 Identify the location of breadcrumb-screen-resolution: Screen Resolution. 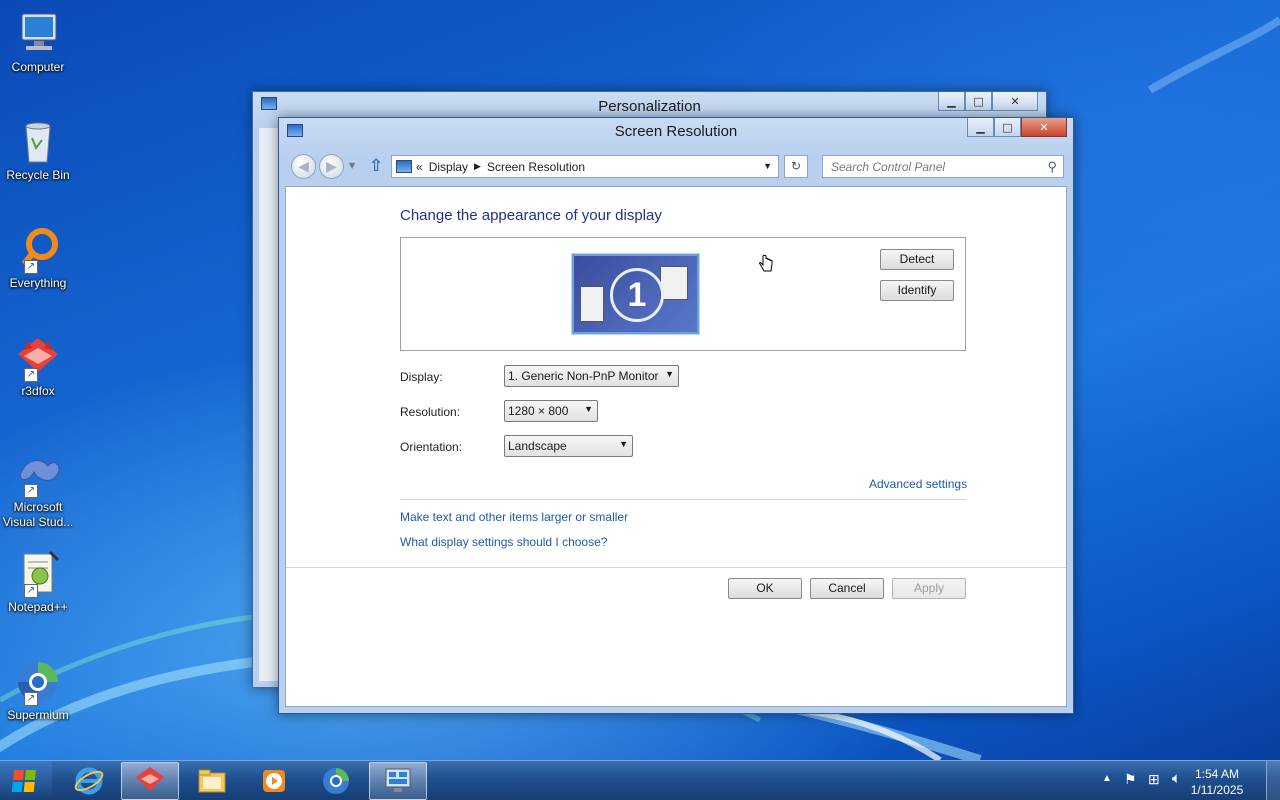
(536, 167).